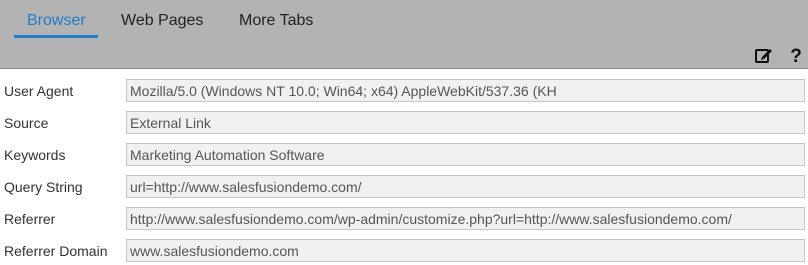 This screenshot has width=808, height=265. I want to click on active-tab-indicator, so click(56, 36).